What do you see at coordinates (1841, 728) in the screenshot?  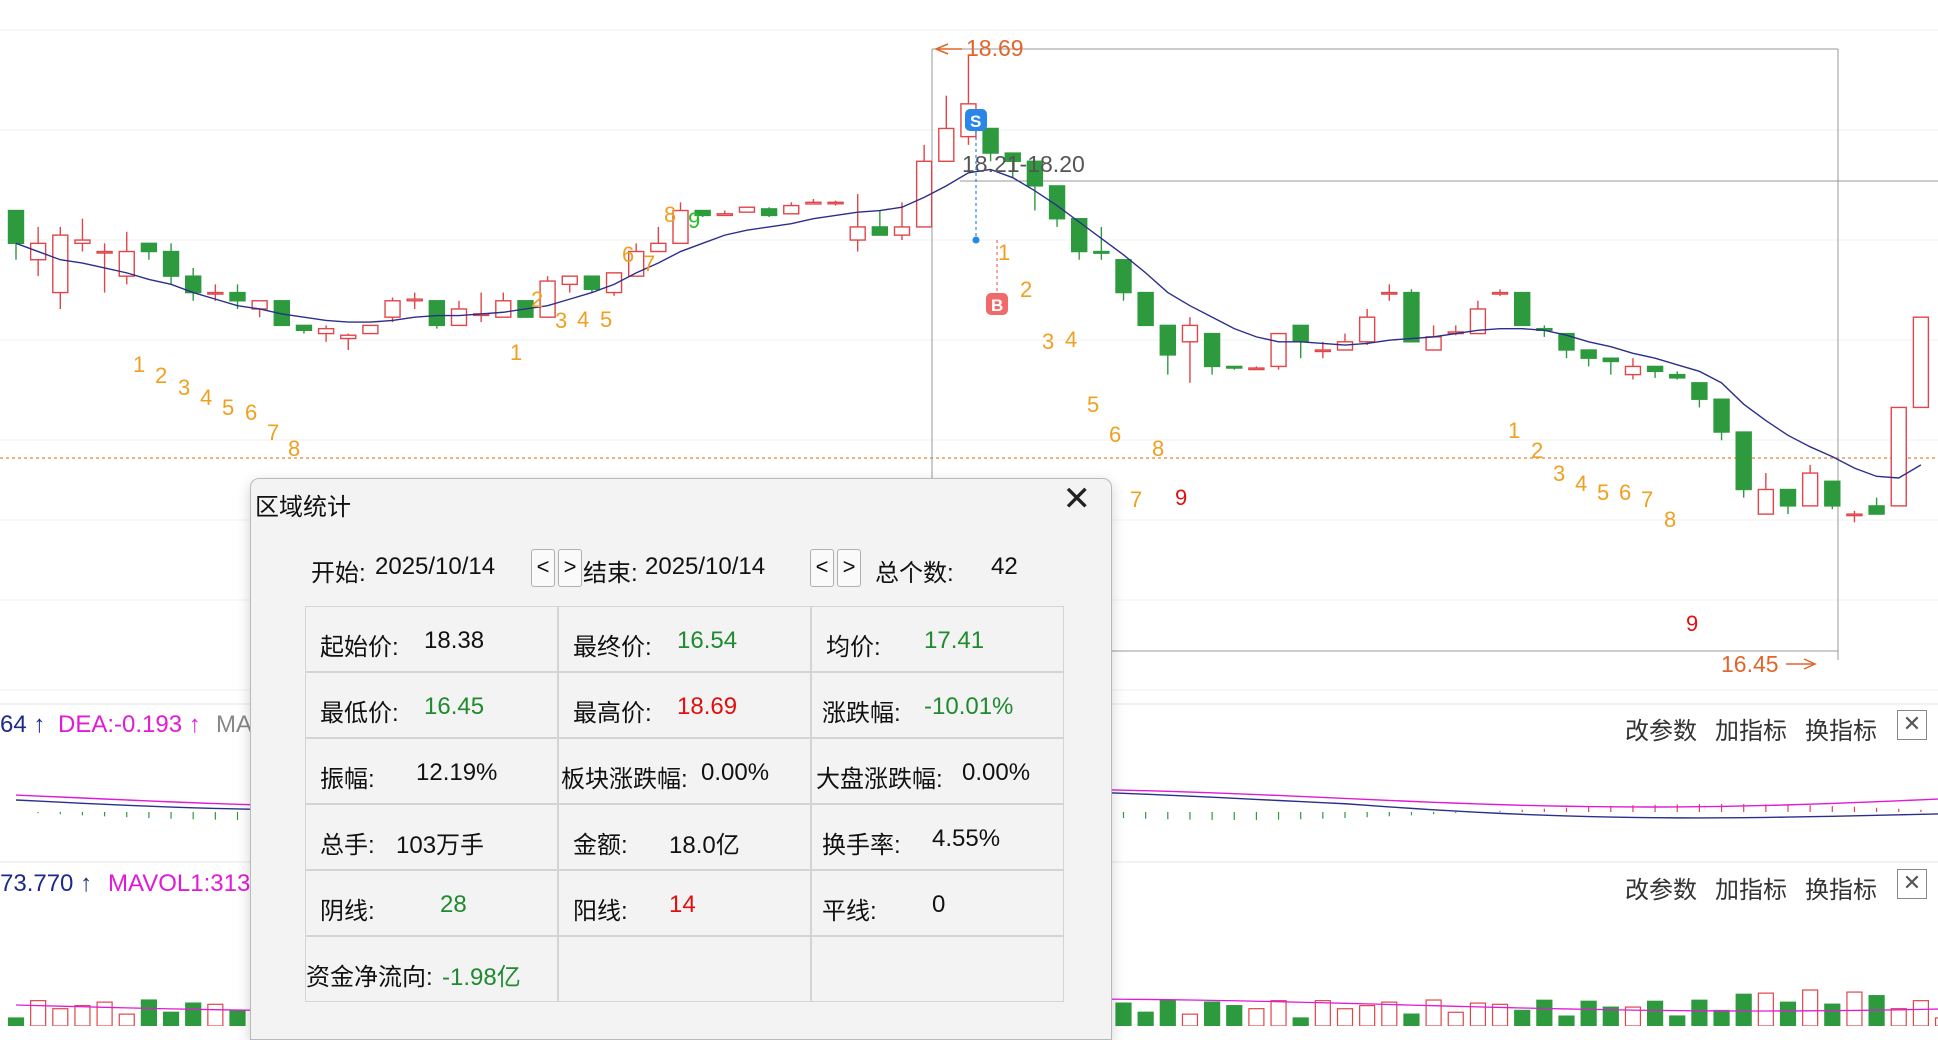 I see `switch-indicator-button: 换指标` at bounding box center [1841, 728].